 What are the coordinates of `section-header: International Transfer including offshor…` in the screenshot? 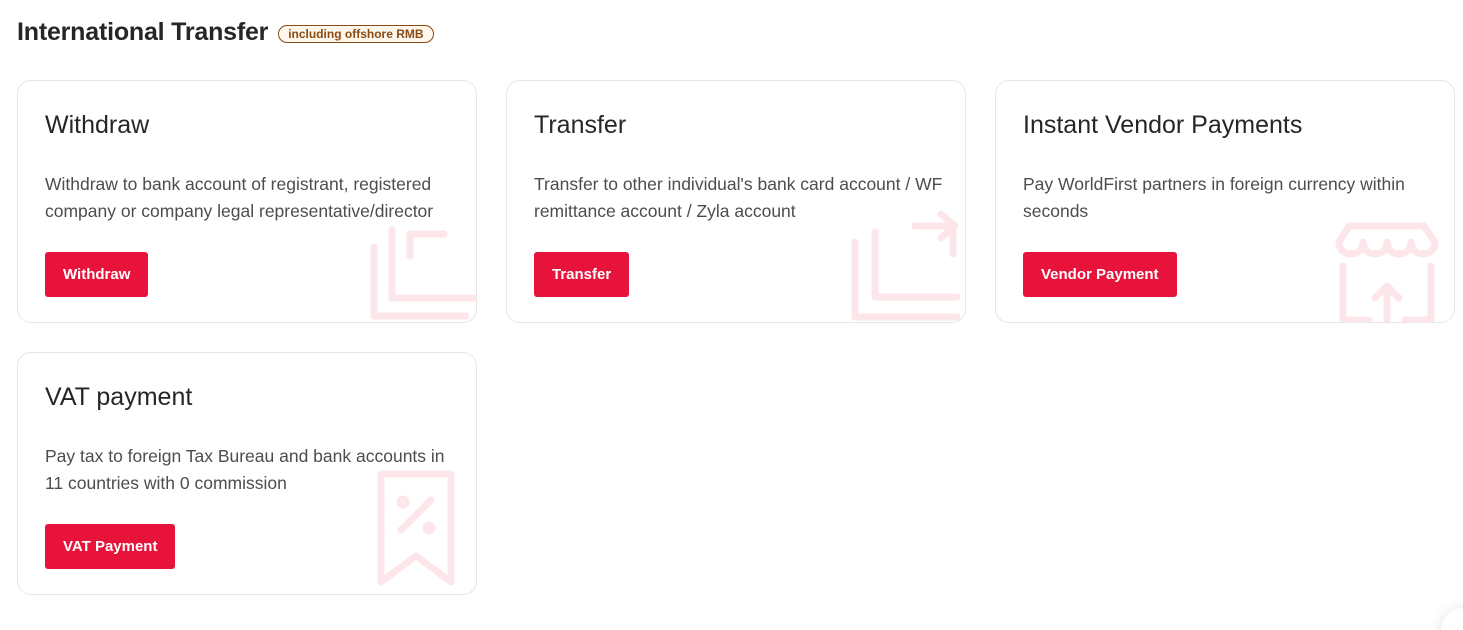 It's located at (225, 32).